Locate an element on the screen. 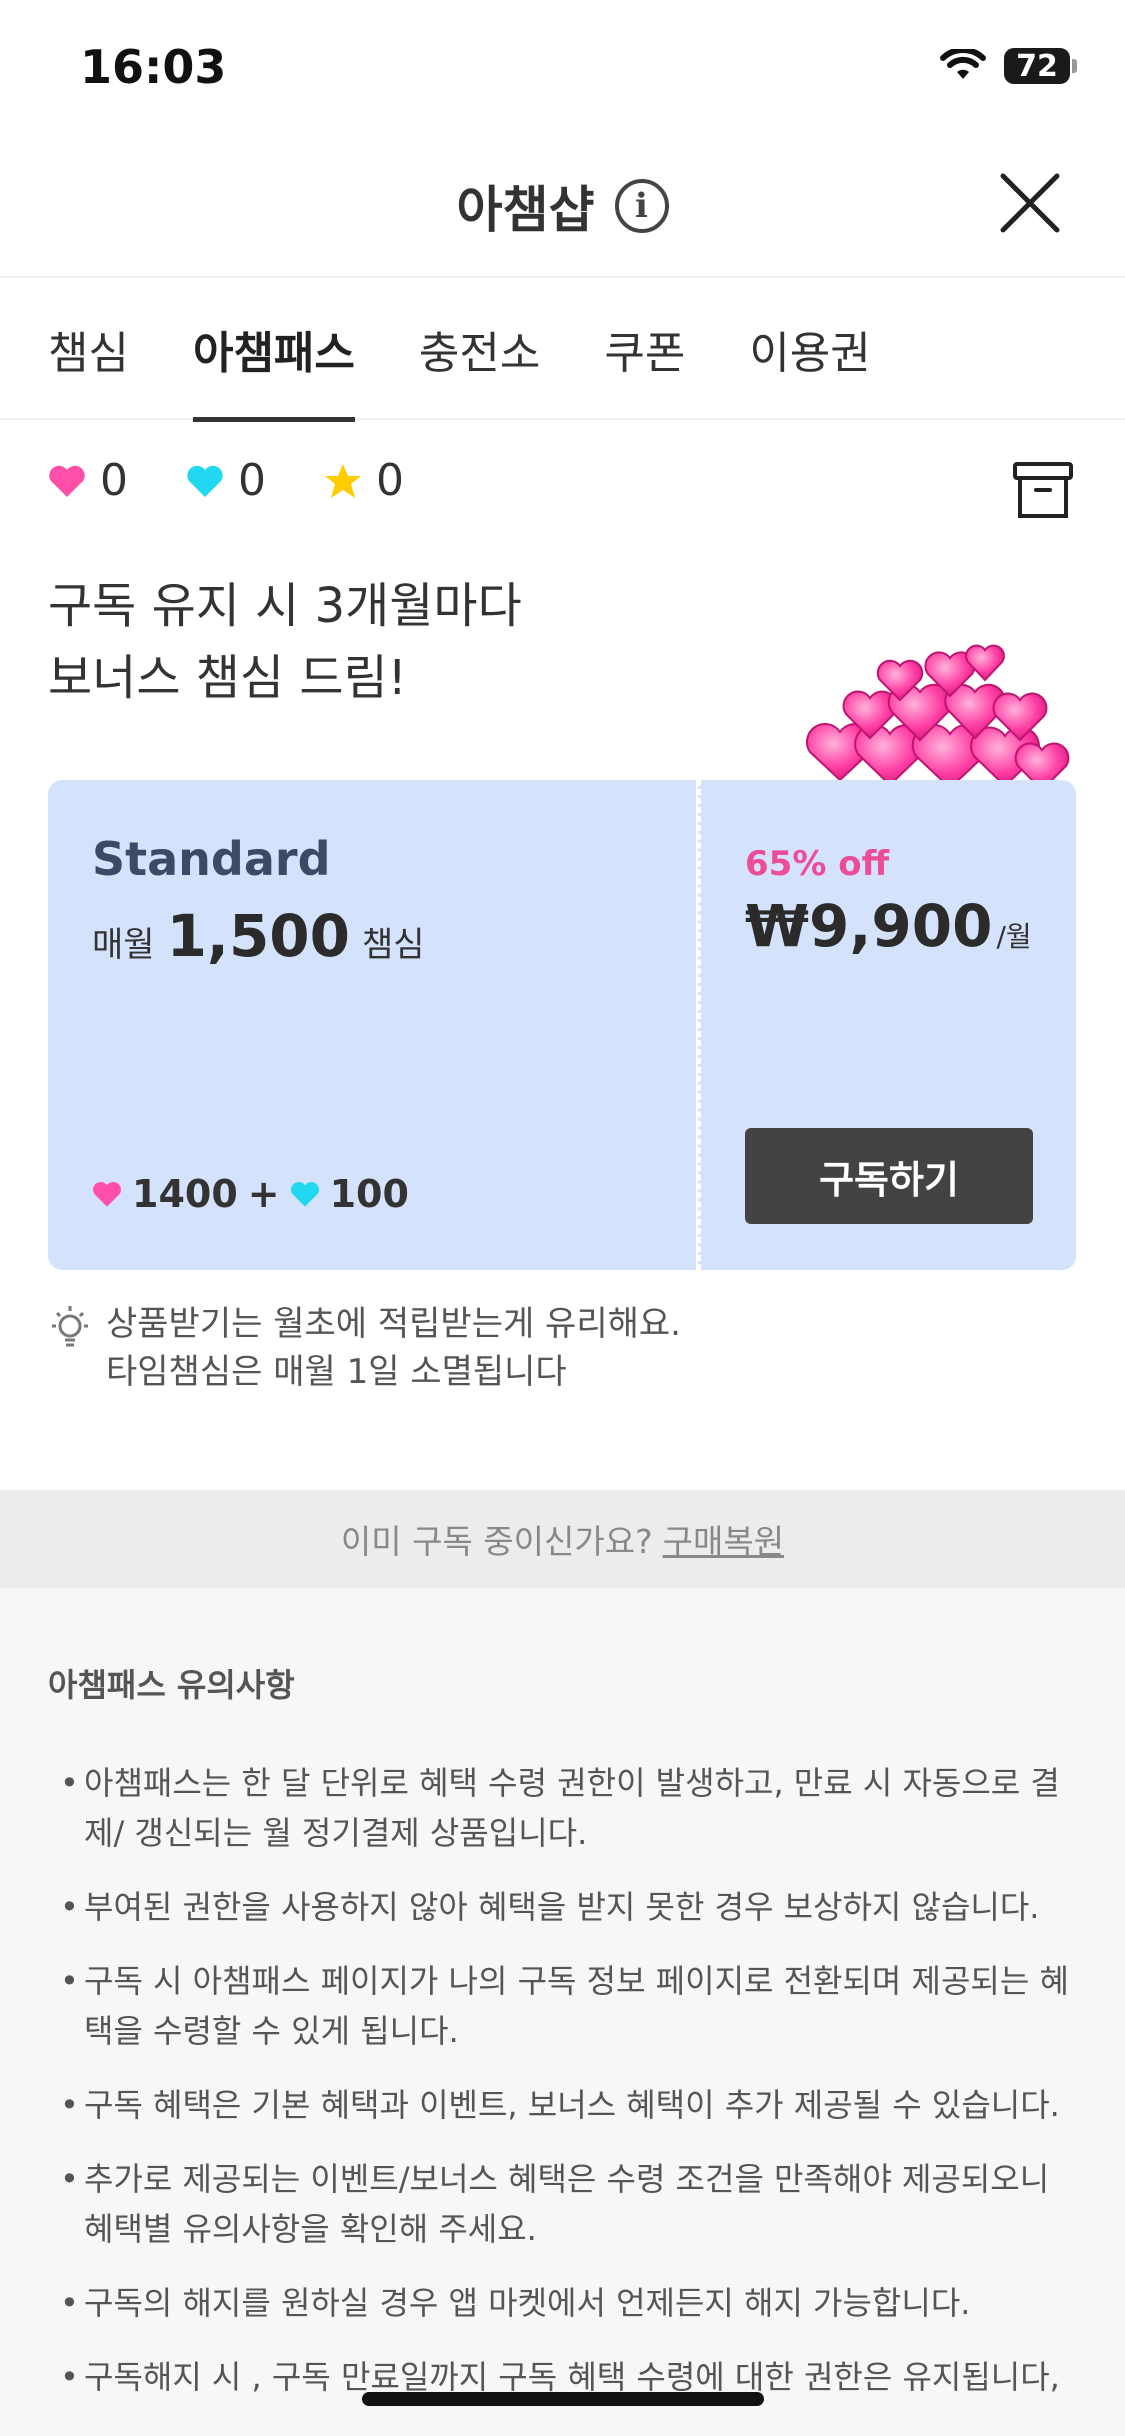 This screenshot has width=1125, height=2436. wifi-icon is located at coordinates (963, 66).